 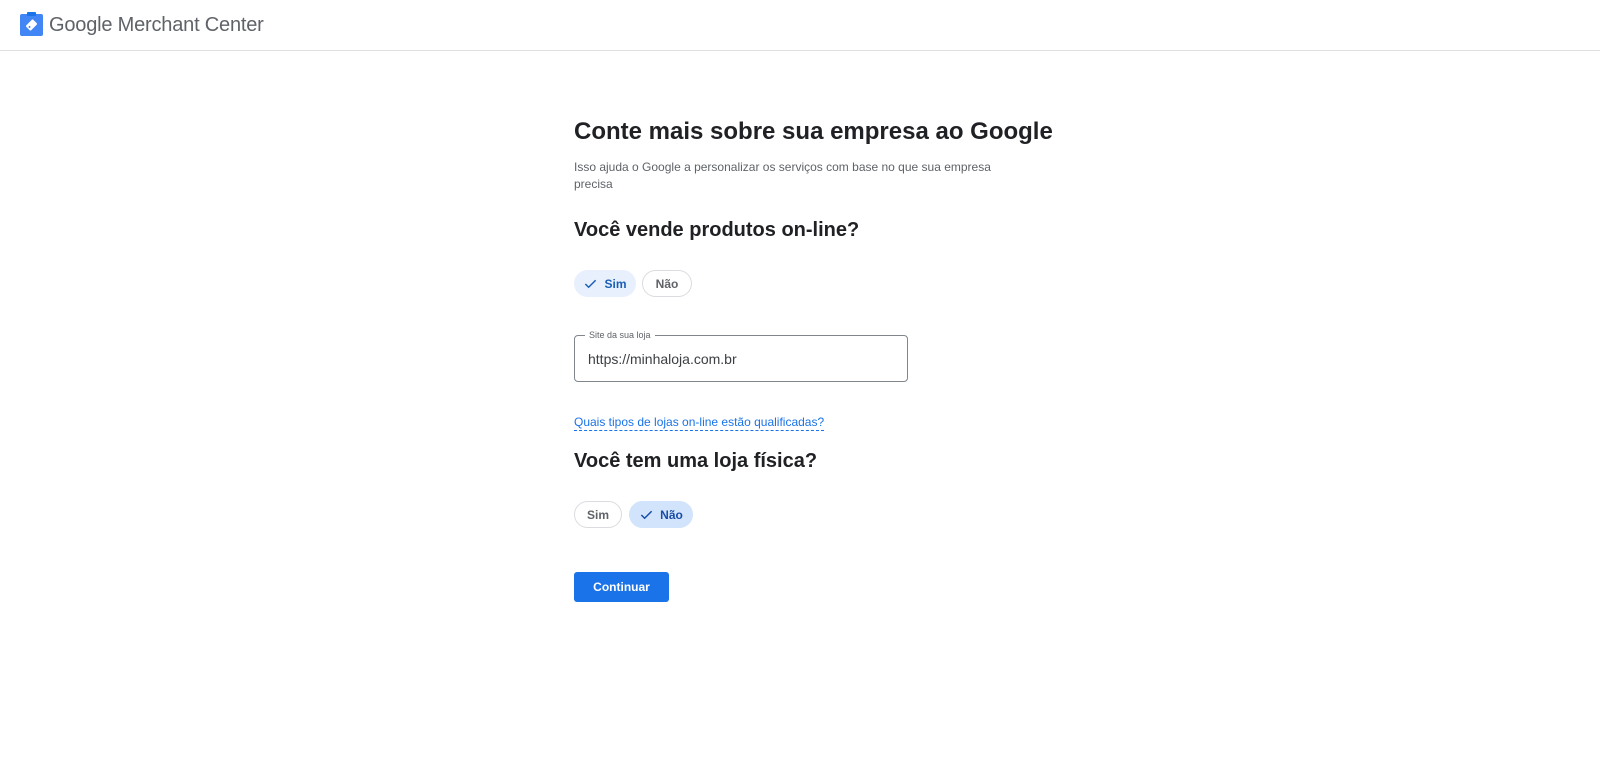 What do you see at coordinates (31, 24) in the screenshot?
I see `merchant-center-tag-icon` at bounding box center [31, 24].